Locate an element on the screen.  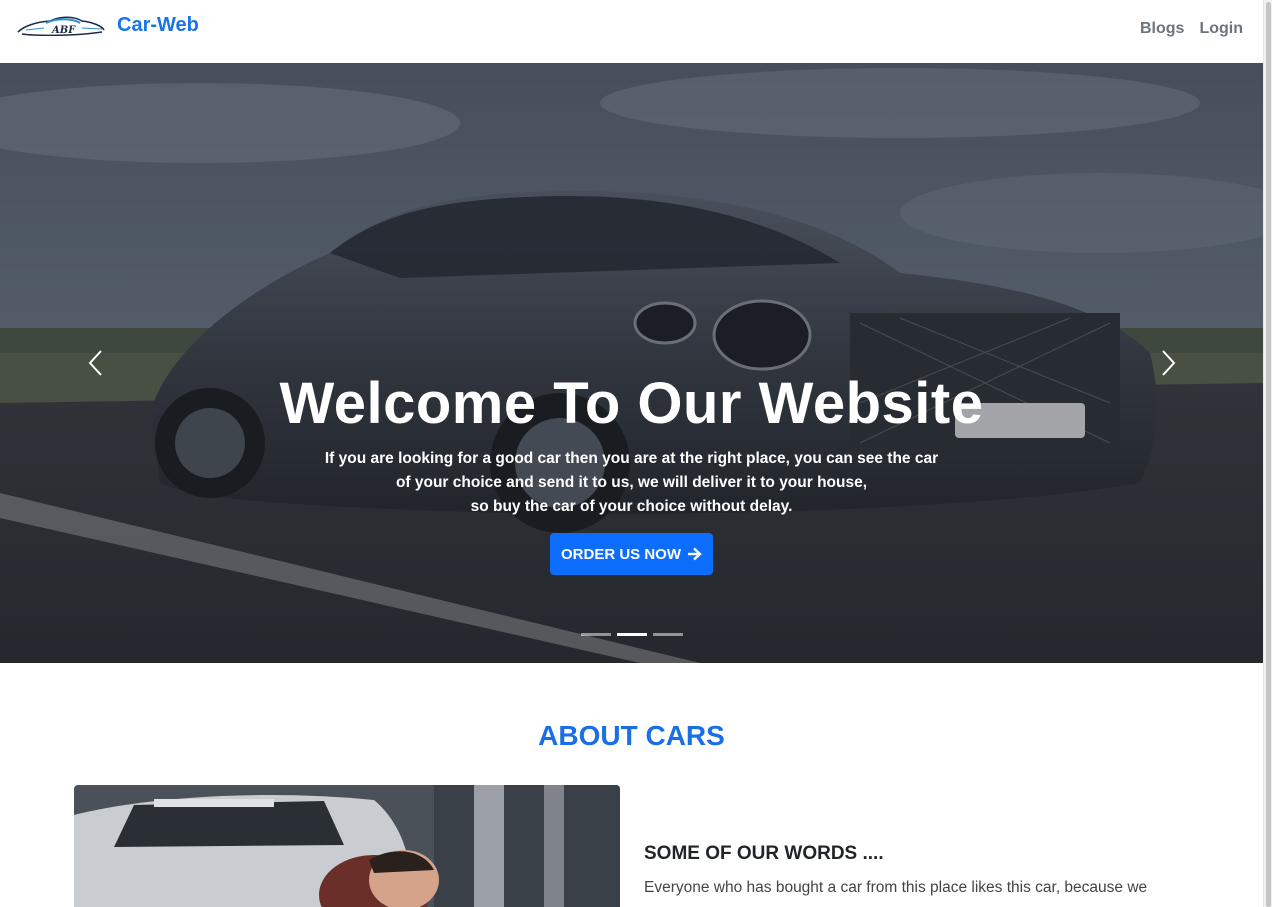
nav-link-blogs: Blogs is located at coordinates (1162, 29).